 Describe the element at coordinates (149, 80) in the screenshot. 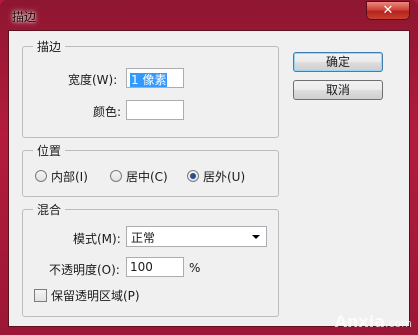

I see `width-value: 1 像素` at that location.